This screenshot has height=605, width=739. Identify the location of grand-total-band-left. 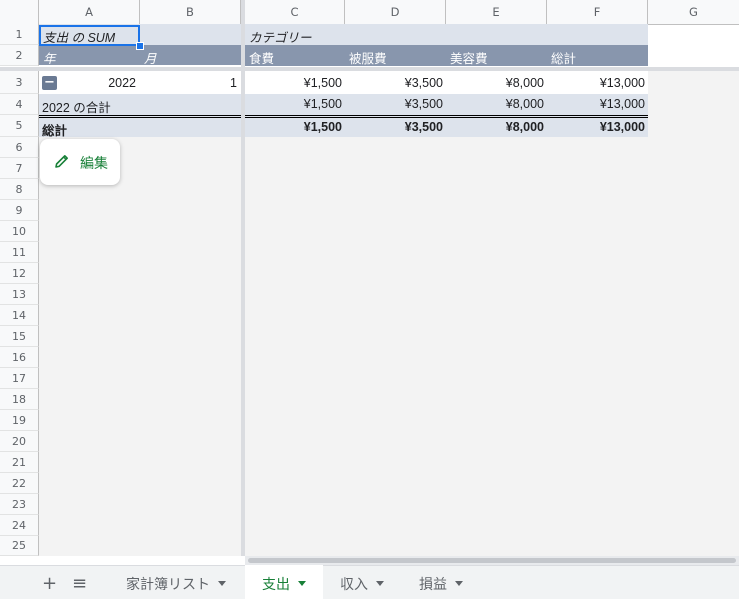
(140, 126).